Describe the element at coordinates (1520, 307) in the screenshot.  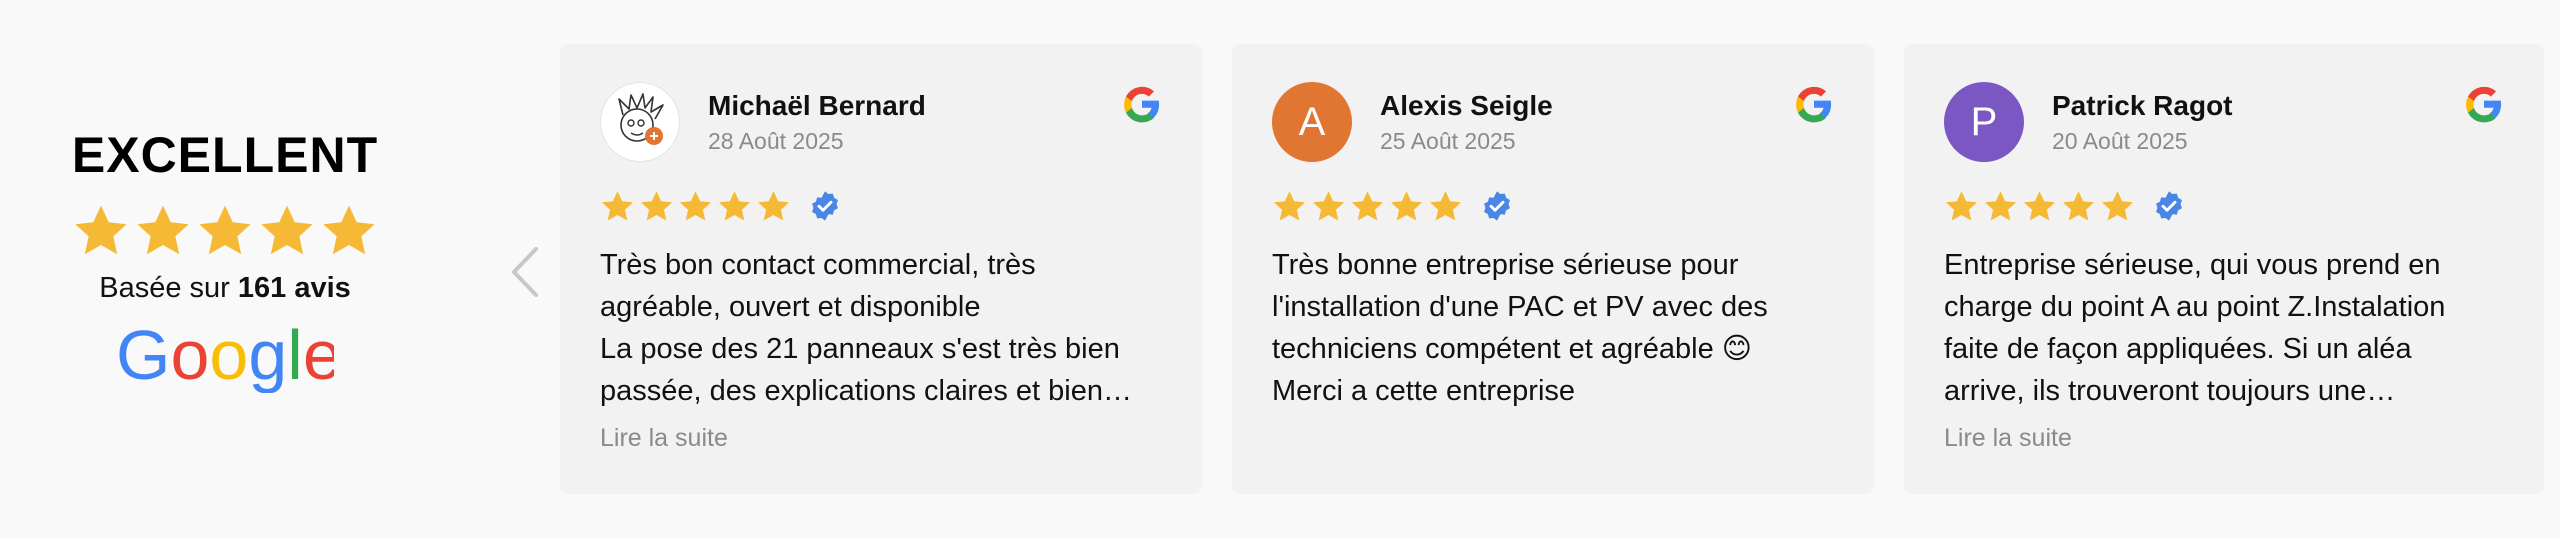
I see `review-text-line: l'installation d'une PAC et PV avec des` at that location.